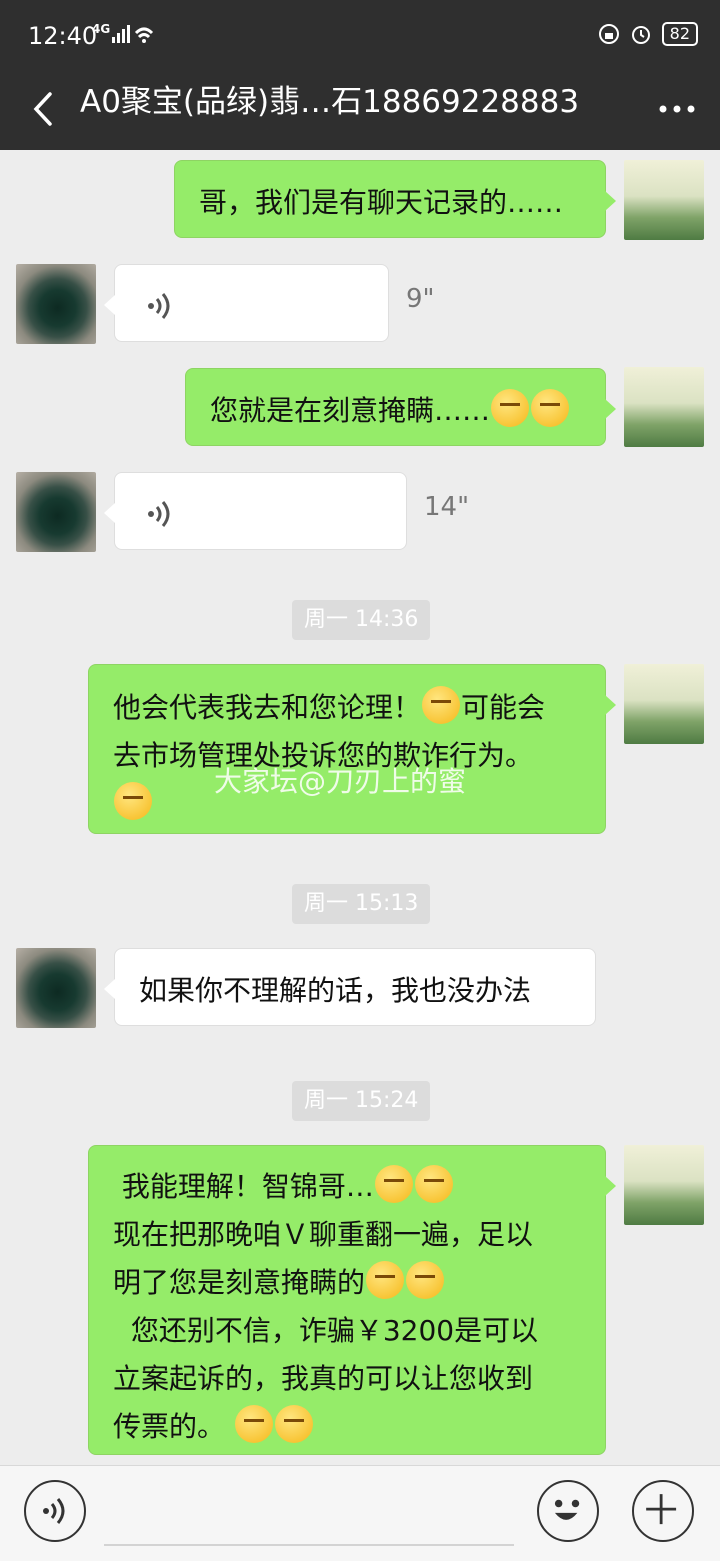 The height and width of the screenshot is (1561, 720). Describe the element at coordinates (239, 1282) in the screenshot. I see `message-text: 明了您是刻意掩瞒的` at that location.